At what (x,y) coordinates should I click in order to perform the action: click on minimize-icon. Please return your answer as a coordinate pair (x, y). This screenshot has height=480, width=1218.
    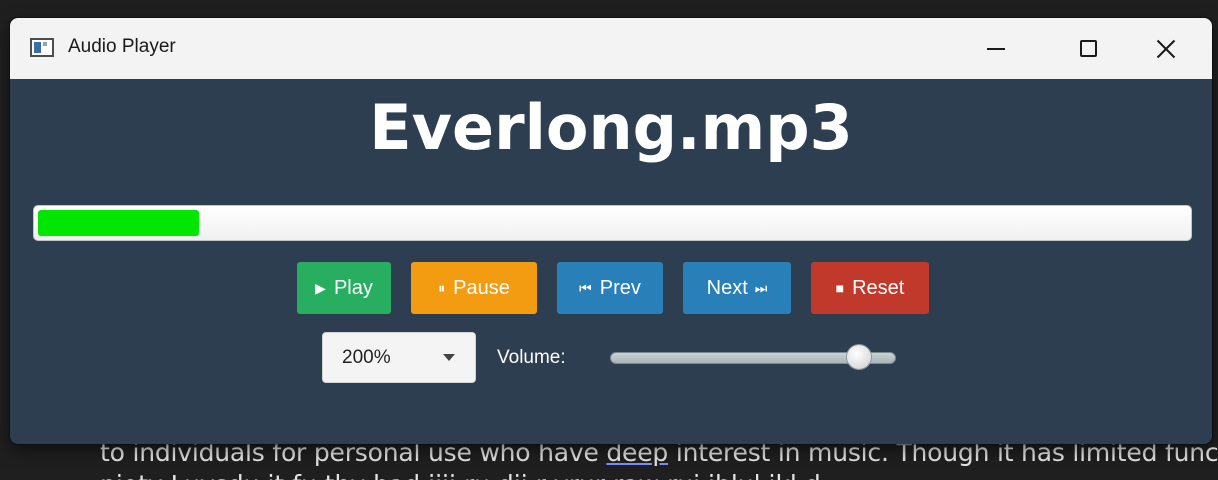
    Looking at the image, I should click on (996, 48).